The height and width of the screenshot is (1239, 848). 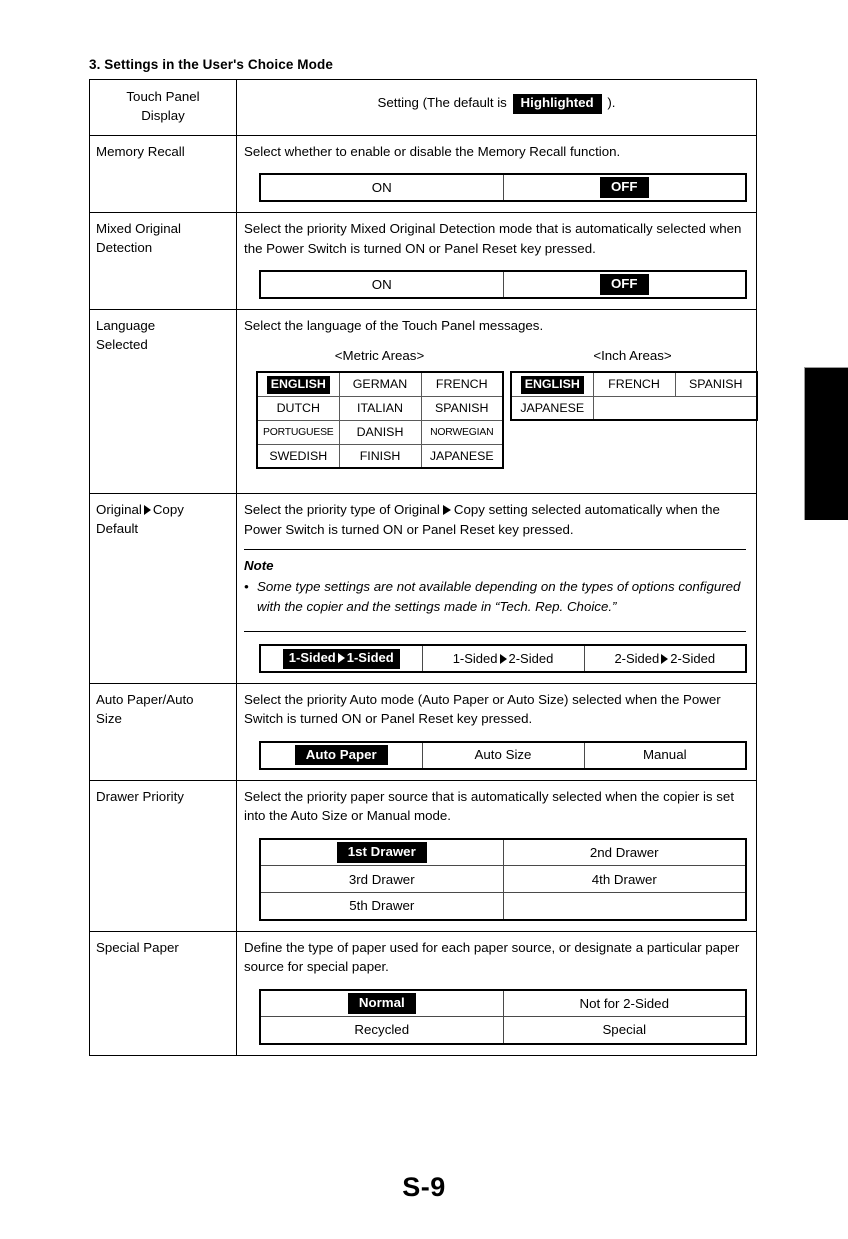 I want to click on option-row: Normal Not for 2-Sided, so click(x=503, y=1003).